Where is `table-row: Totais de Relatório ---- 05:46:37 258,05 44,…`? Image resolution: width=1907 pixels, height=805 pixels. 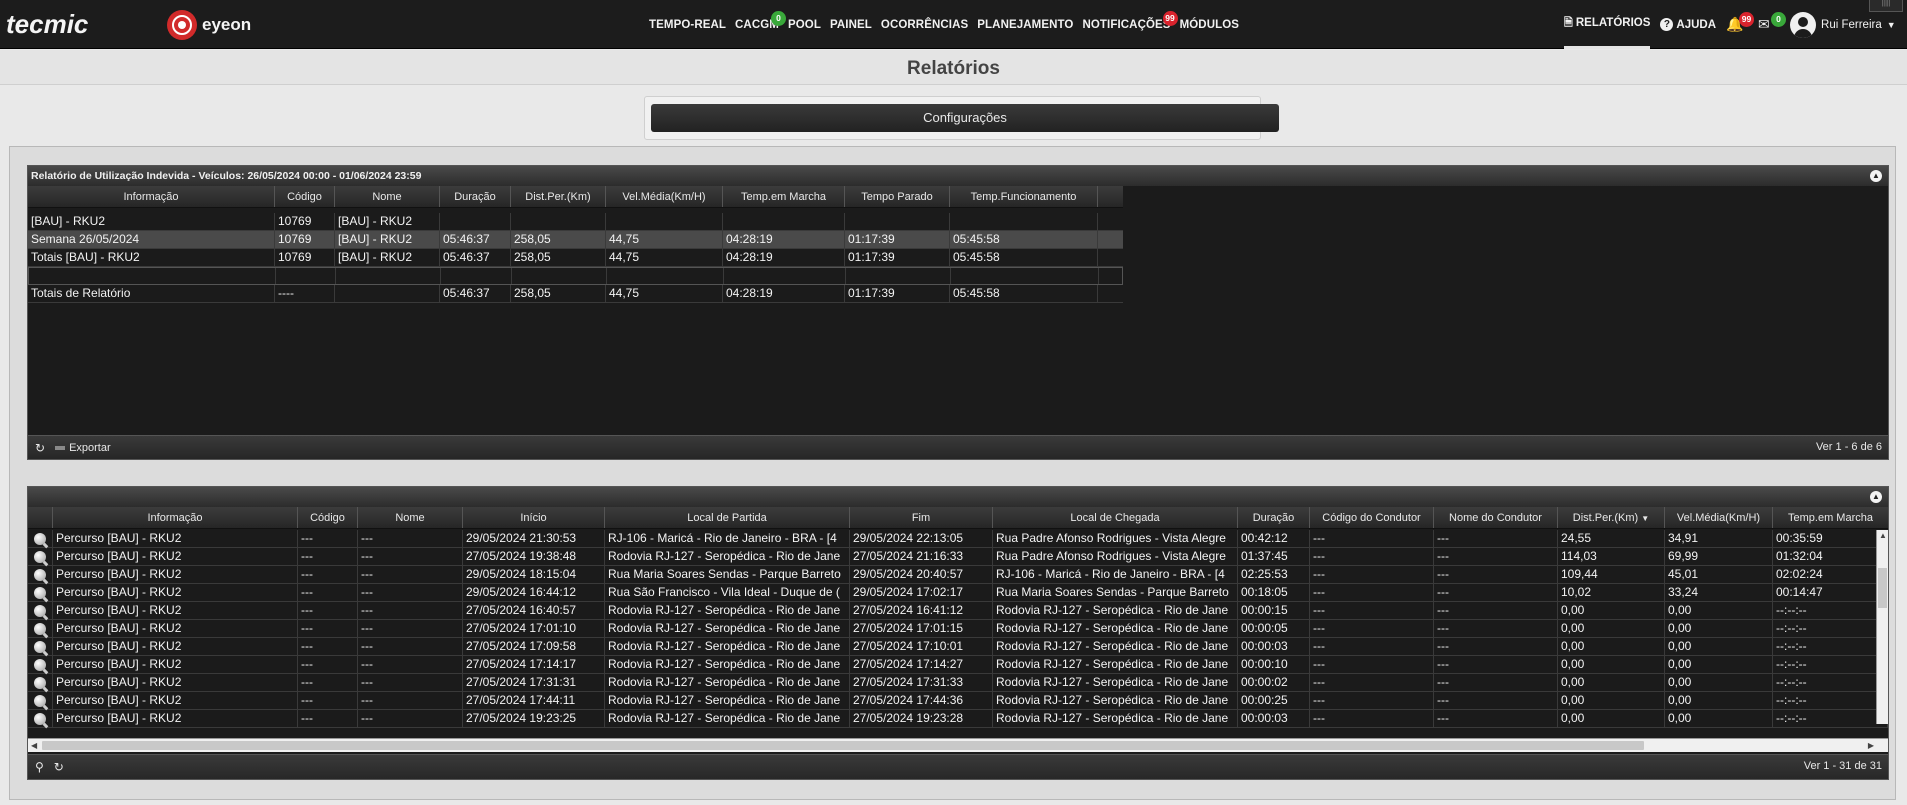 table-row: Totais de Relatório ---- 05:46:37 258,05 44,… is located at coordinates (575, 294).